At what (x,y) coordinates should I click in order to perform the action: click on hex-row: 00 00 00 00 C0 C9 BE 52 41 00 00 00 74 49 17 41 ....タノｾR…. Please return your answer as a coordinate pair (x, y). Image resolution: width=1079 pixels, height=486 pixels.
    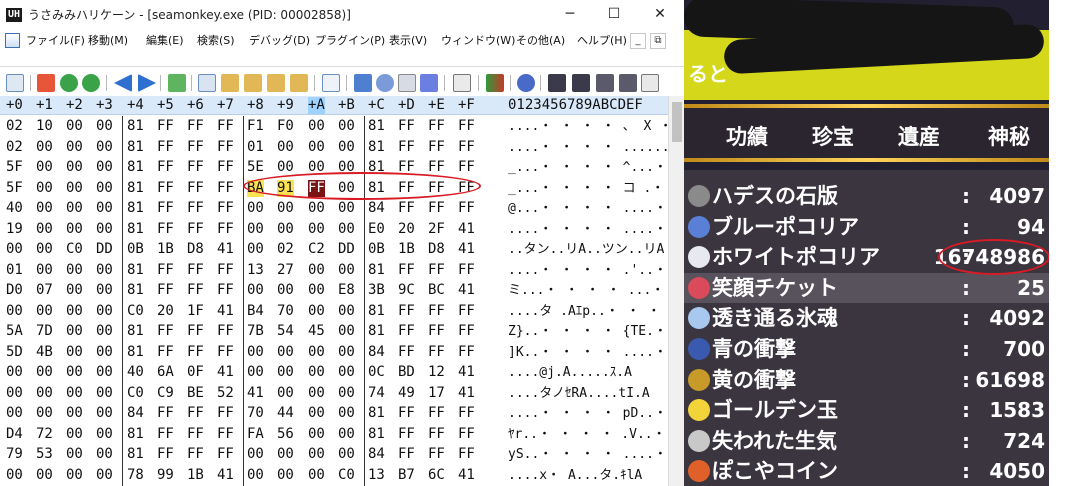
    Looking at the image, I should click on (334, 393).